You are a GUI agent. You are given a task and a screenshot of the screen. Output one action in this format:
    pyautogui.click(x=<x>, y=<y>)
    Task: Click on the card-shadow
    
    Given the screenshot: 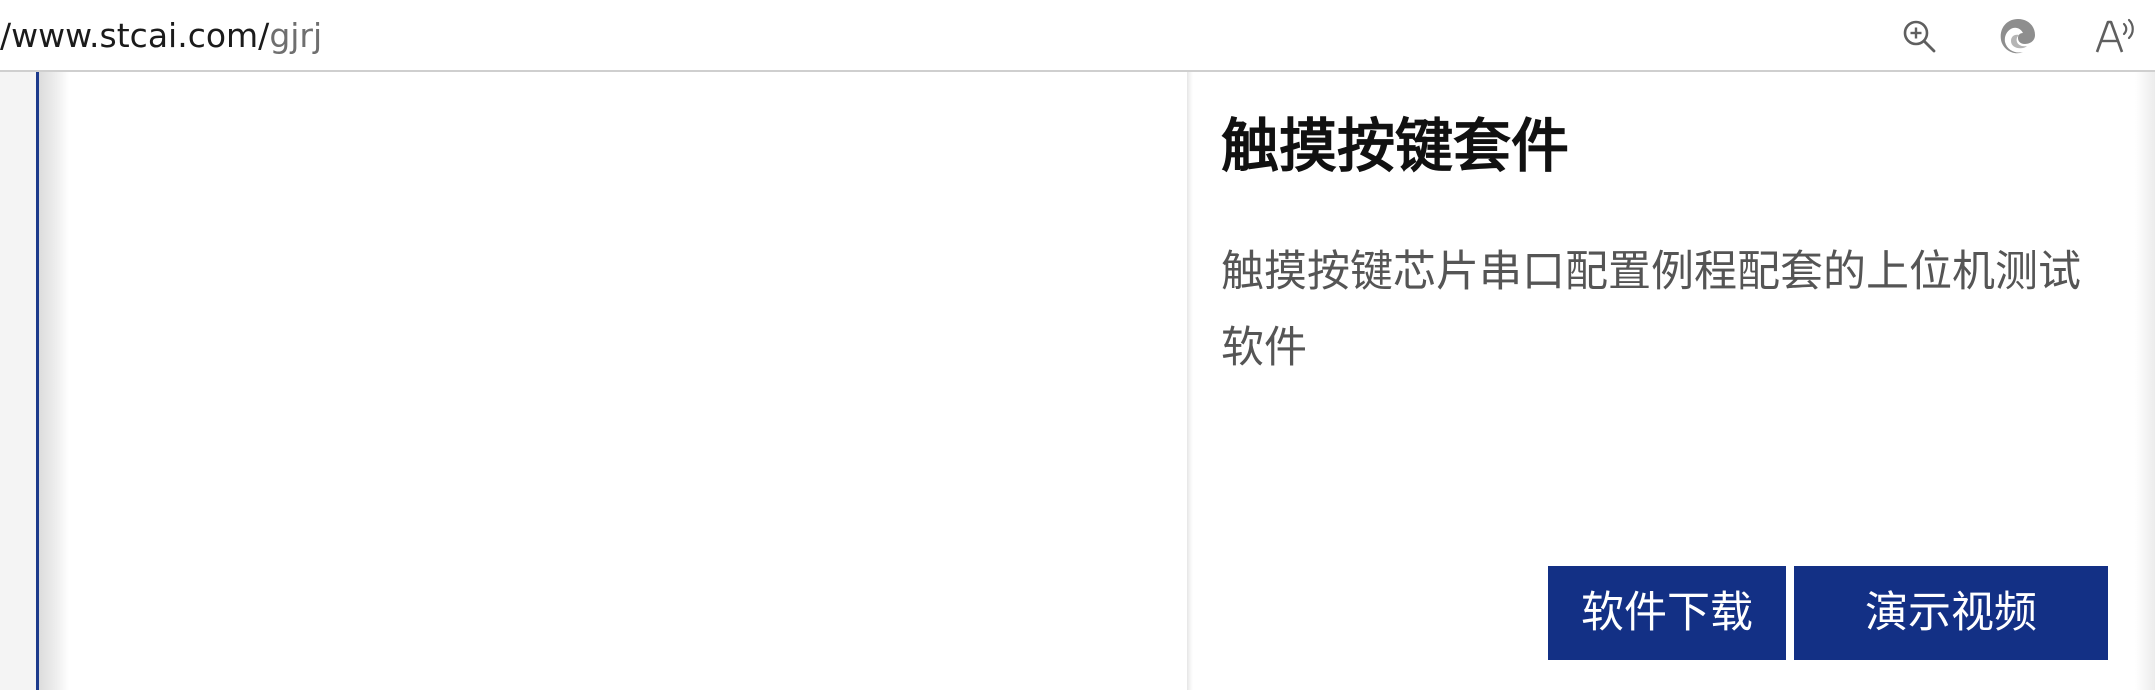 What is the action you would take?
    pyautogui.click(x=54, y=381)
    